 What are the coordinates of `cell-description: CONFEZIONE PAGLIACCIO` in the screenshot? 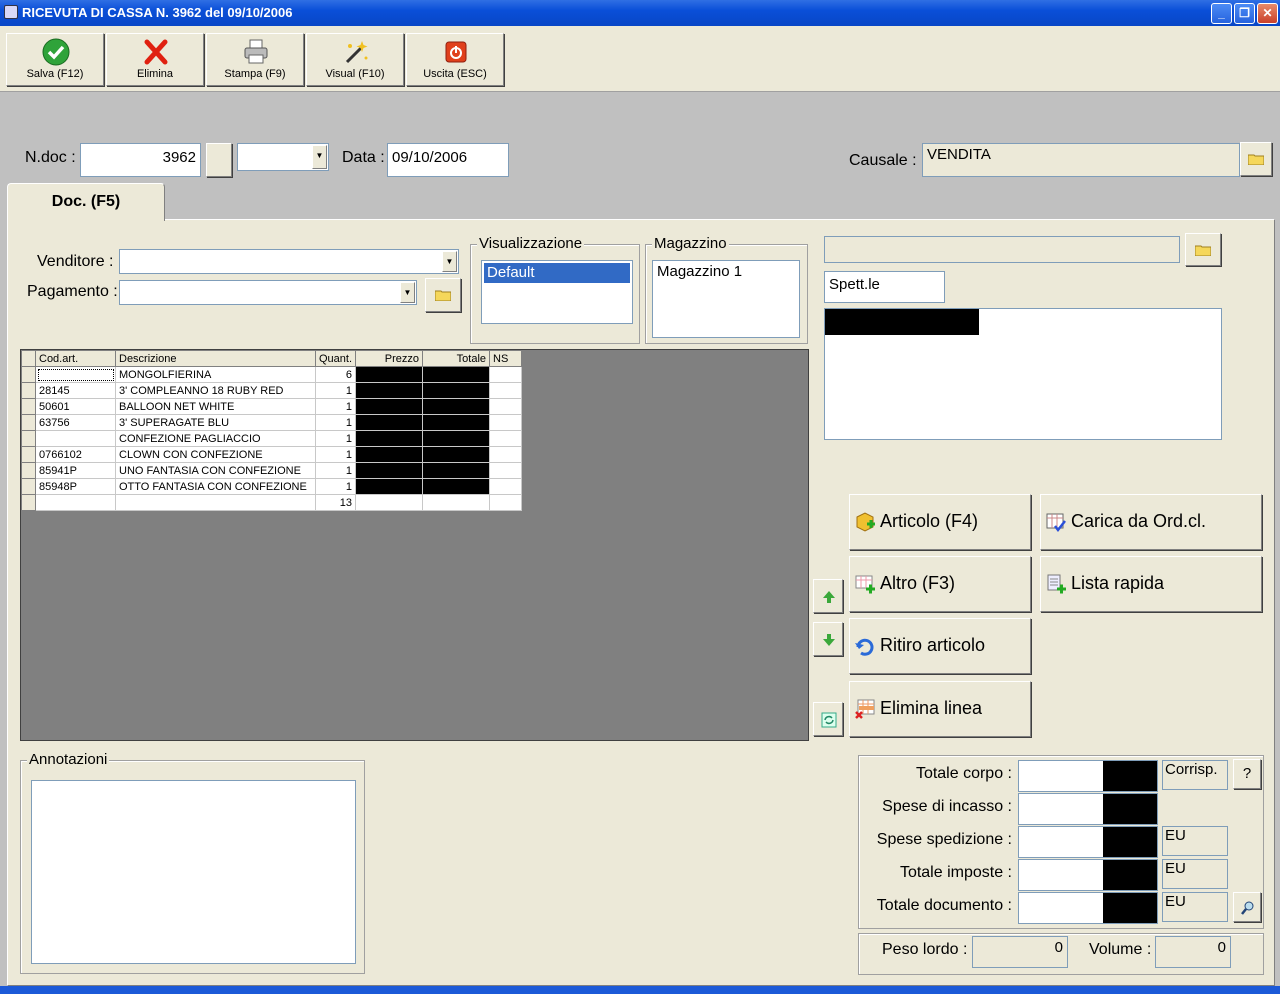 It's located at (215, 438).